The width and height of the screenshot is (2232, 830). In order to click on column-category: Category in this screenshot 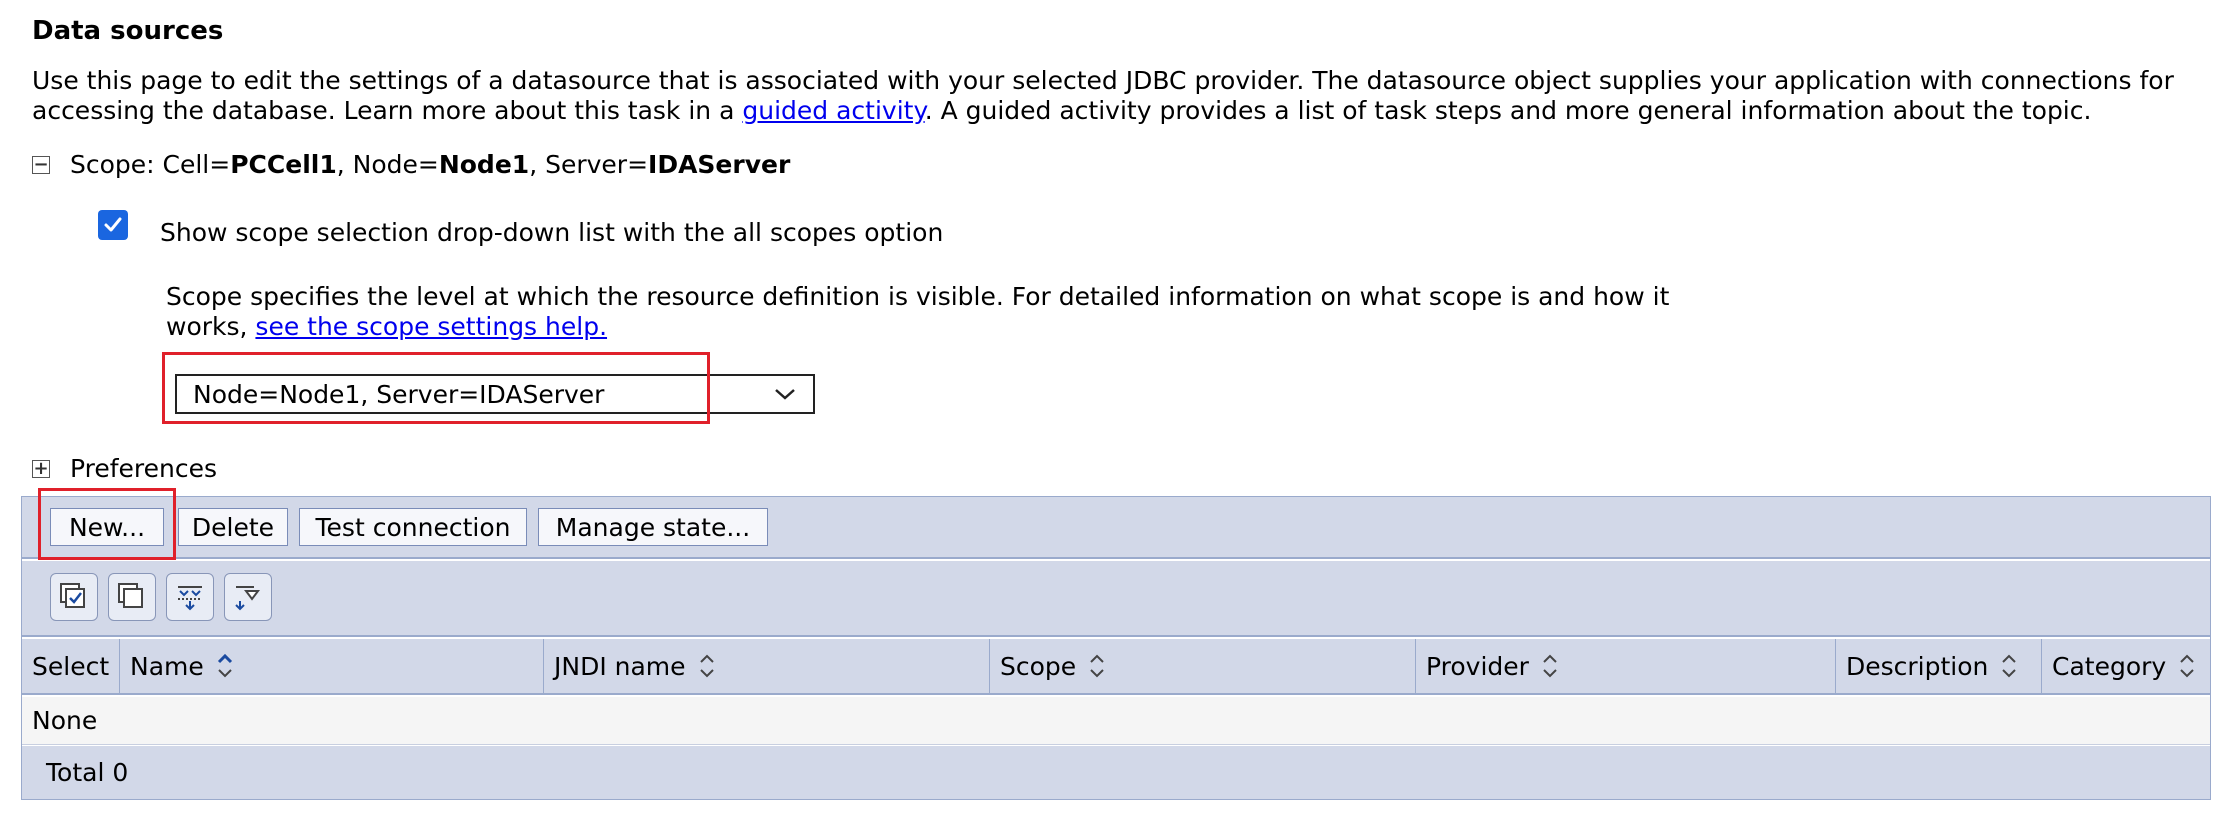, I will do `click(2126, 666)`.